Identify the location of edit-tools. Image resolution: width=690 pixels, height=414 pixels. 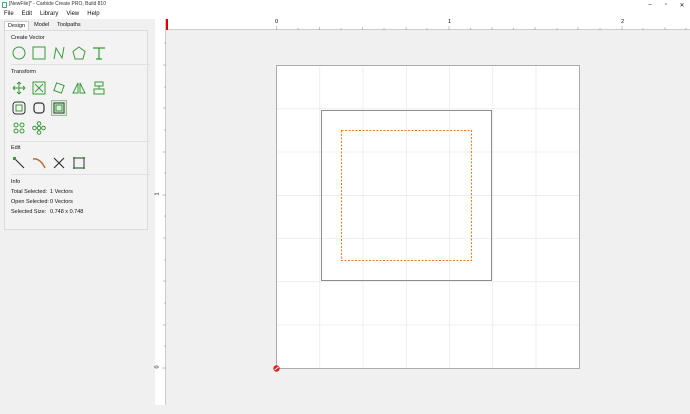
(49, 163).